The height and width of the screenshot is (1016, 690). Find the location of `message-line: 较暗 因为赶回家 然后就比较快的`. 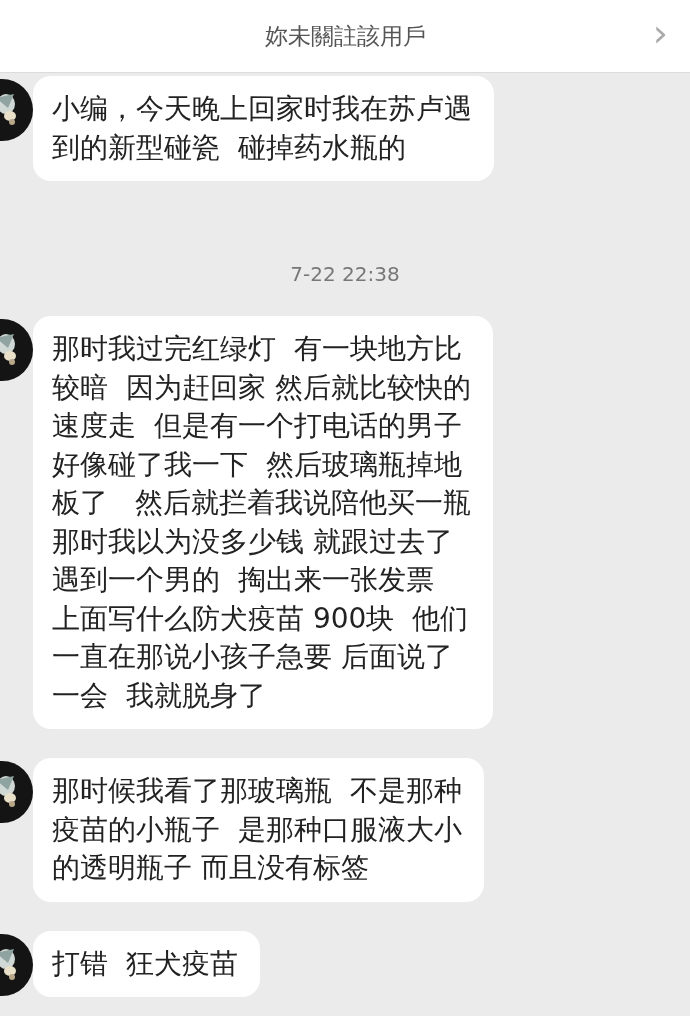

message-line: 较暗 因为赶回家 然后就比较快的 is located at coordinates (261, 387).